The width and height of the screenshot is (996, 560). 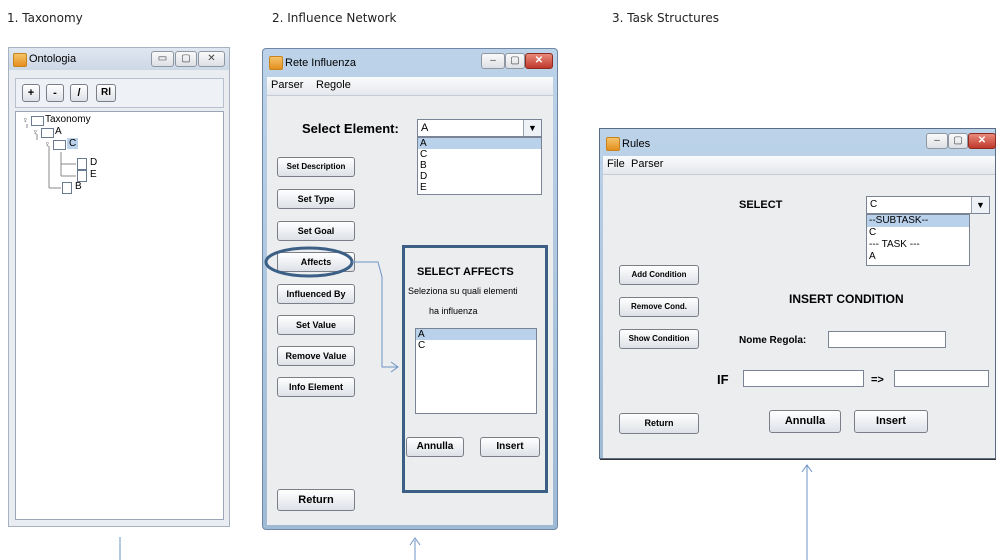 What do you see at coordinates (636, 144) in the screenshot?
I see `window-title: Rules` at bounding box center [636, 144].